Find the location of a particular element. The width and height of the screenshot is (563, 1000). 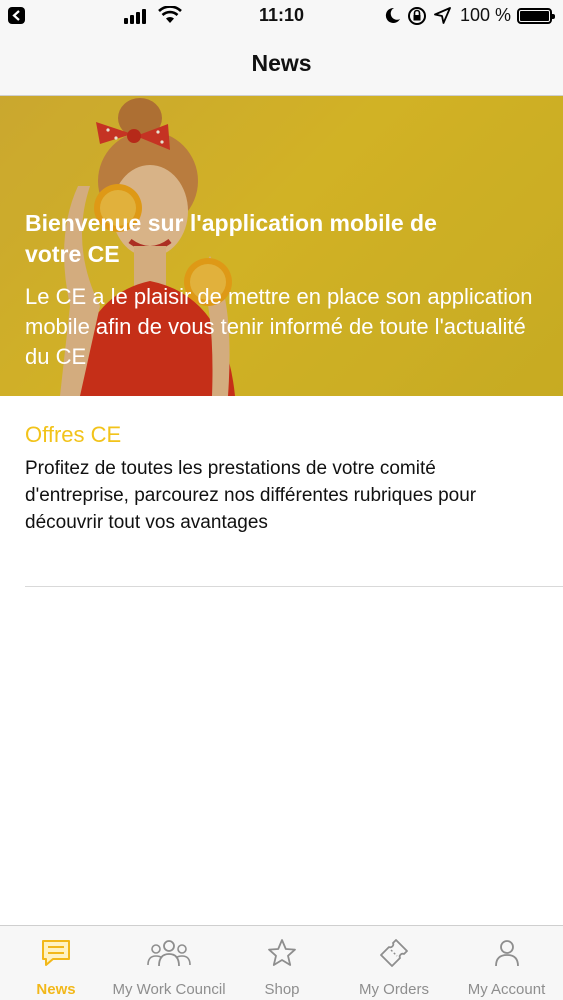

status-bar: 11:10 100 % is located at coordinates (281, 16).